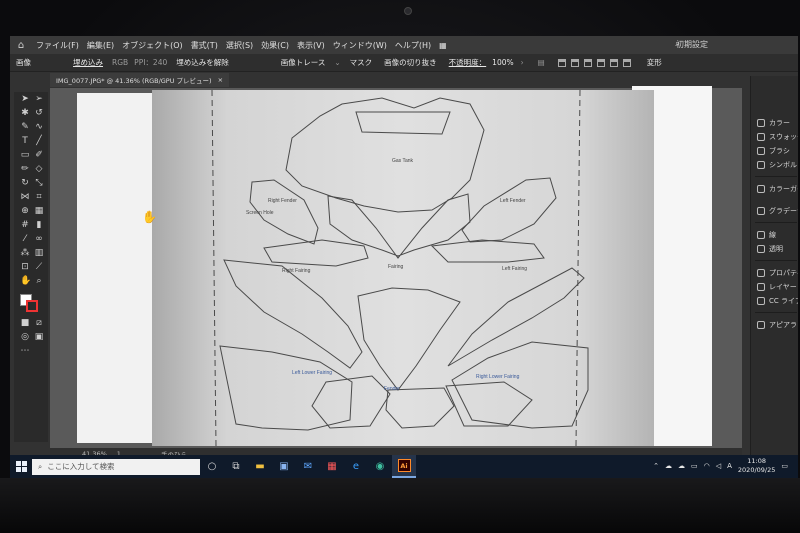 Image resolution: width=800 pixels, height=533 pixels. I want to click on graph-tool-icon: ▥, so click(39, 253).